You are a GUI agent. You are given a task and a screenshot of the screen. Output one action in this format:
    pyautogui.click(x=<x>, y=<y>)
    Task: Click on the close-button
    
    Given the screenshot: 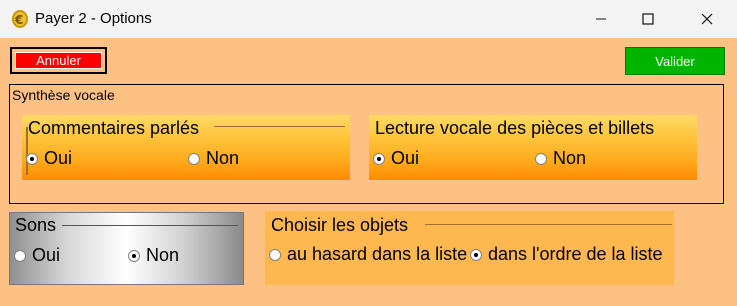 What is the action you would take?
    pyautogui.click(x=707, y=19)
    